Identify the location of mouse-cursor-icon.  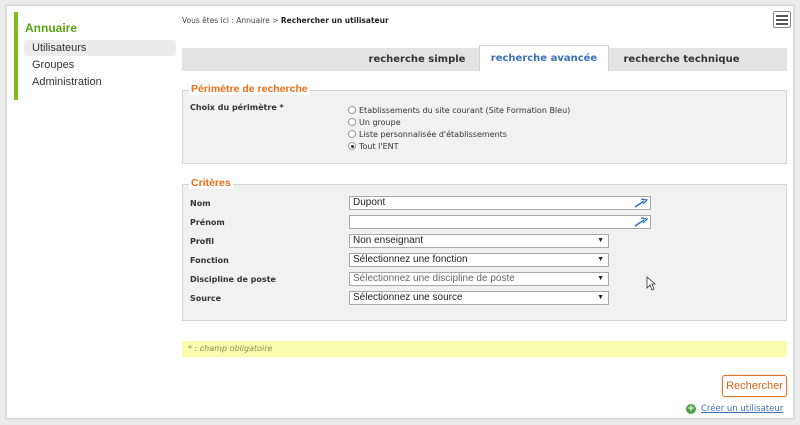
(651, 283).